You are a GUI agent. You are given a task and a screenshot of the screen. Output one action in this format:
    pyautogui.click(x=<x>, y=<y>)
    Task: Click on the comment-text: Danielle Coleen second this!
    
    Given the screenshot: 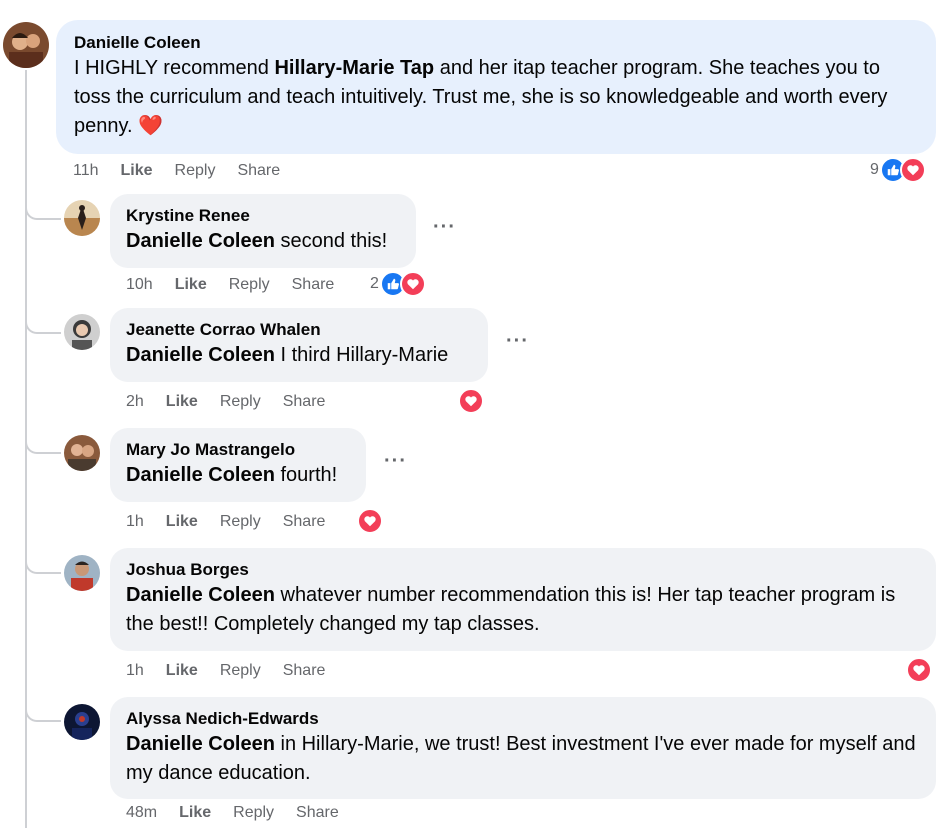 What is the action you would take?
    pyautogui.click(x=257, y=241)
    